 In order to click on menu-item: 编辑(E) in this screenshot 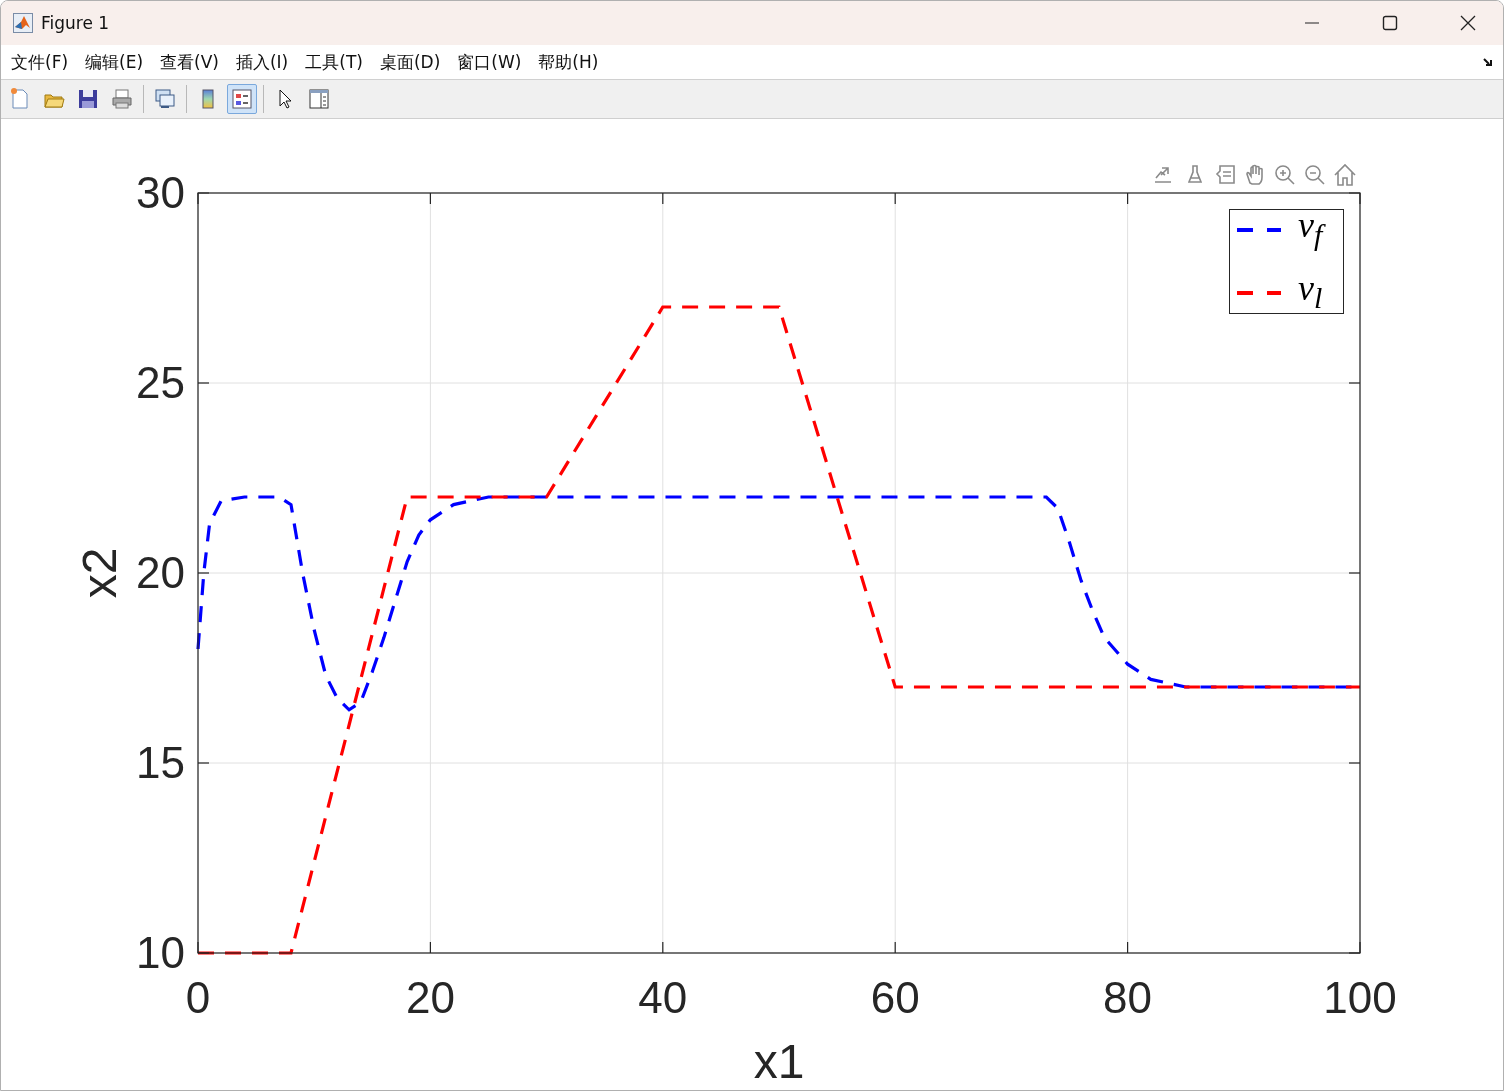, I will do `click(114, 62)`.